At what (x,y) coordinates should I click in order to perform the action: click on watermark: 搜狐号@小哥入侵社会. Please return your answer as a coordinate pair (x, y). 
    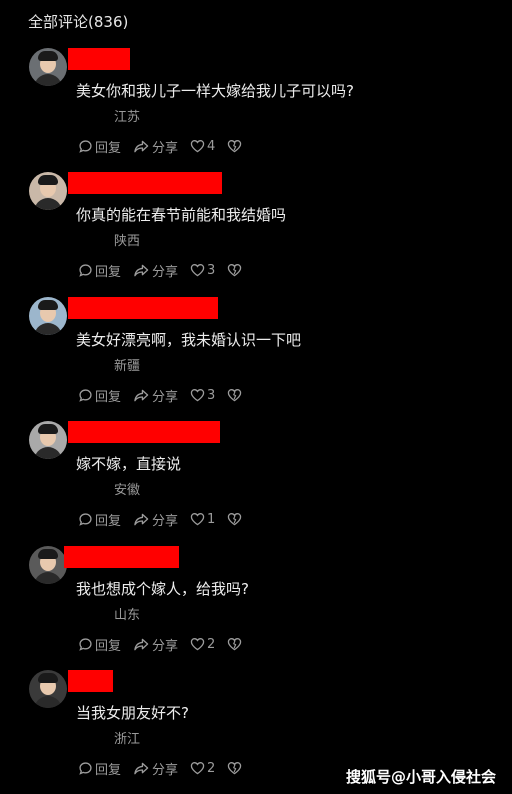
    Looking at the image, I should click on (420, 777).